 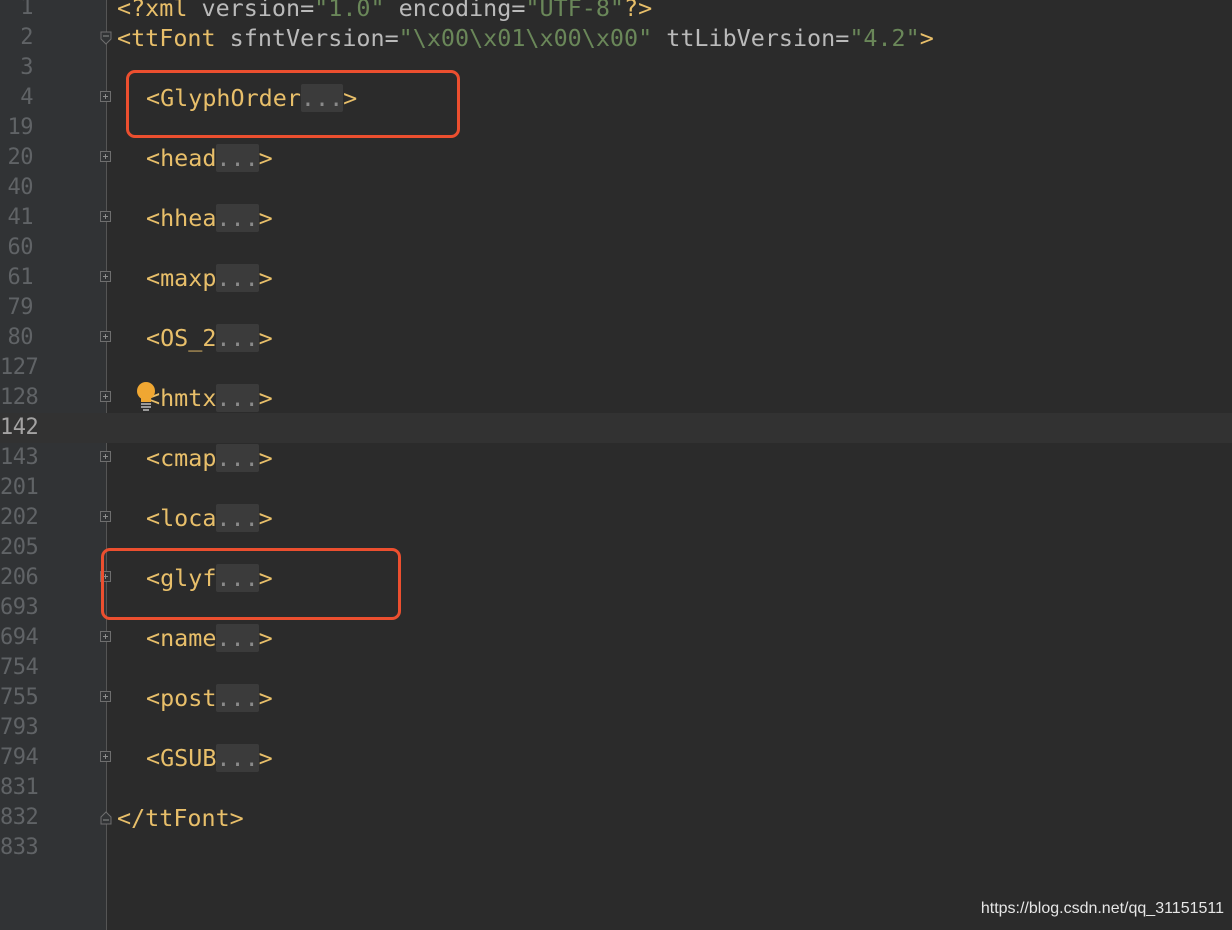 I want to click on line-content: <maxp...>, so click(x=209, y=278).